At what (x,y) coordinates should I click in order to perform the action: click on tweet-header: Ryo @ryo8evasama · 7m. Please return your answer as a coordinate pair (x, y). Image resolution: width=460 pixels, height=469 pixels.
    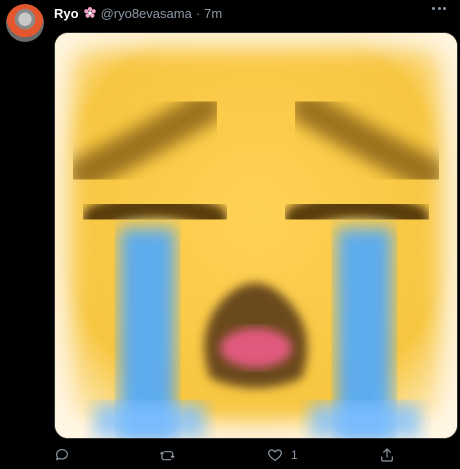
    Looking at the image, I should click on (138, 13).